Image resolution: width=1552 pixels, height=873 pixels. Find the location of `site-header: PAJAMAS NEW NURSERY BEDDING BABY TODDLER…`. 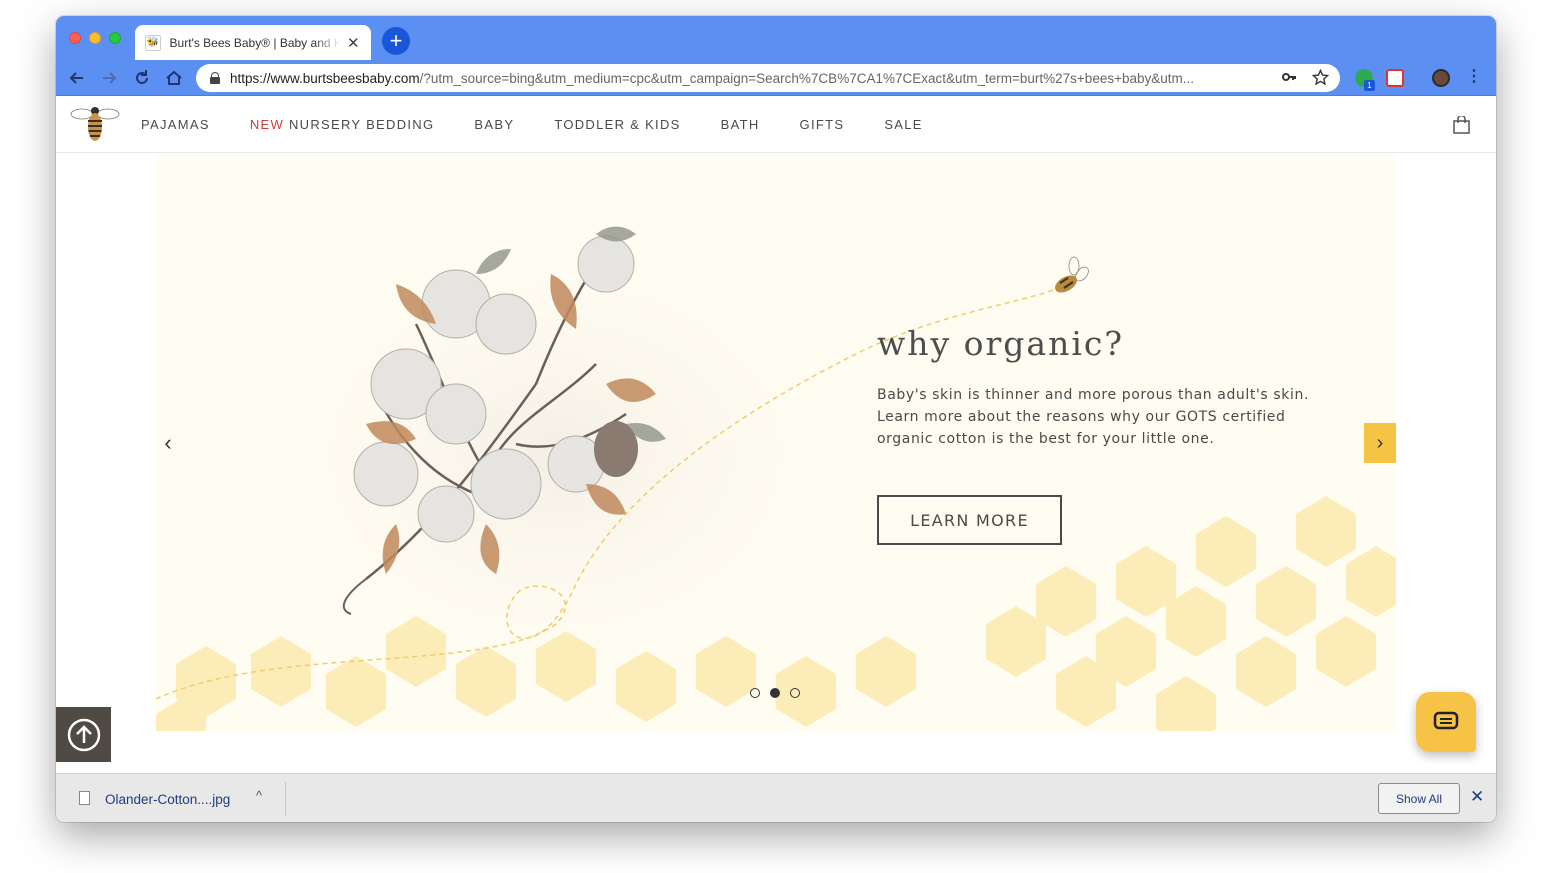

site-header: PAJAMAS NEW NURSERY BEDDING BABY TODDLER… is located at coordinates (776, 124).